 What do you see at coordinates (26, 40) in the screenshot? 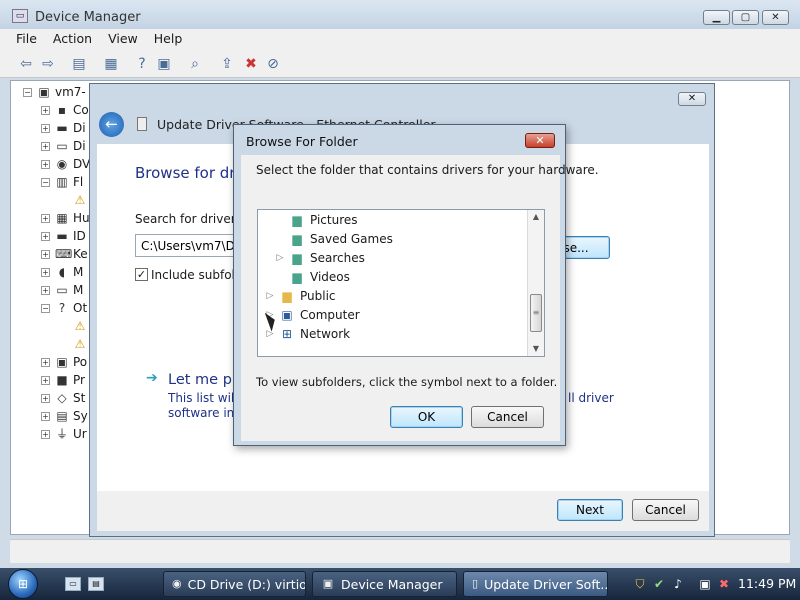
I see `menu-file: File` at bounding box center [26, 40].